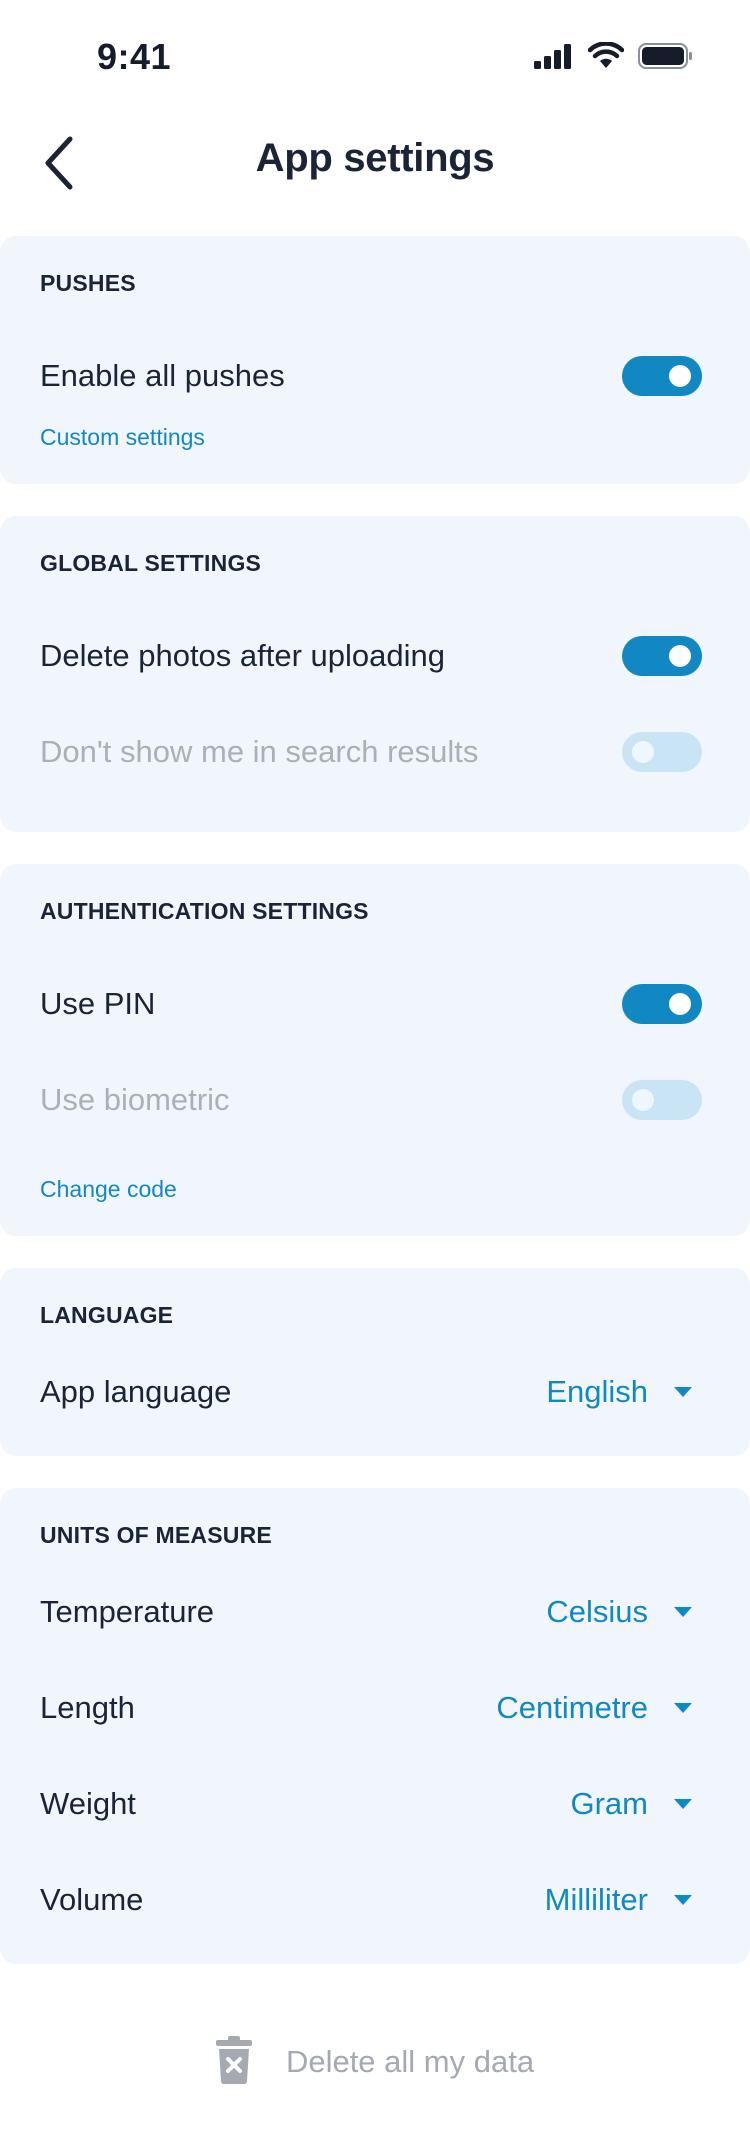 This screenshot has height=2152, width=750. I want to click on length-value: Centimetre, so click(572, 1707).